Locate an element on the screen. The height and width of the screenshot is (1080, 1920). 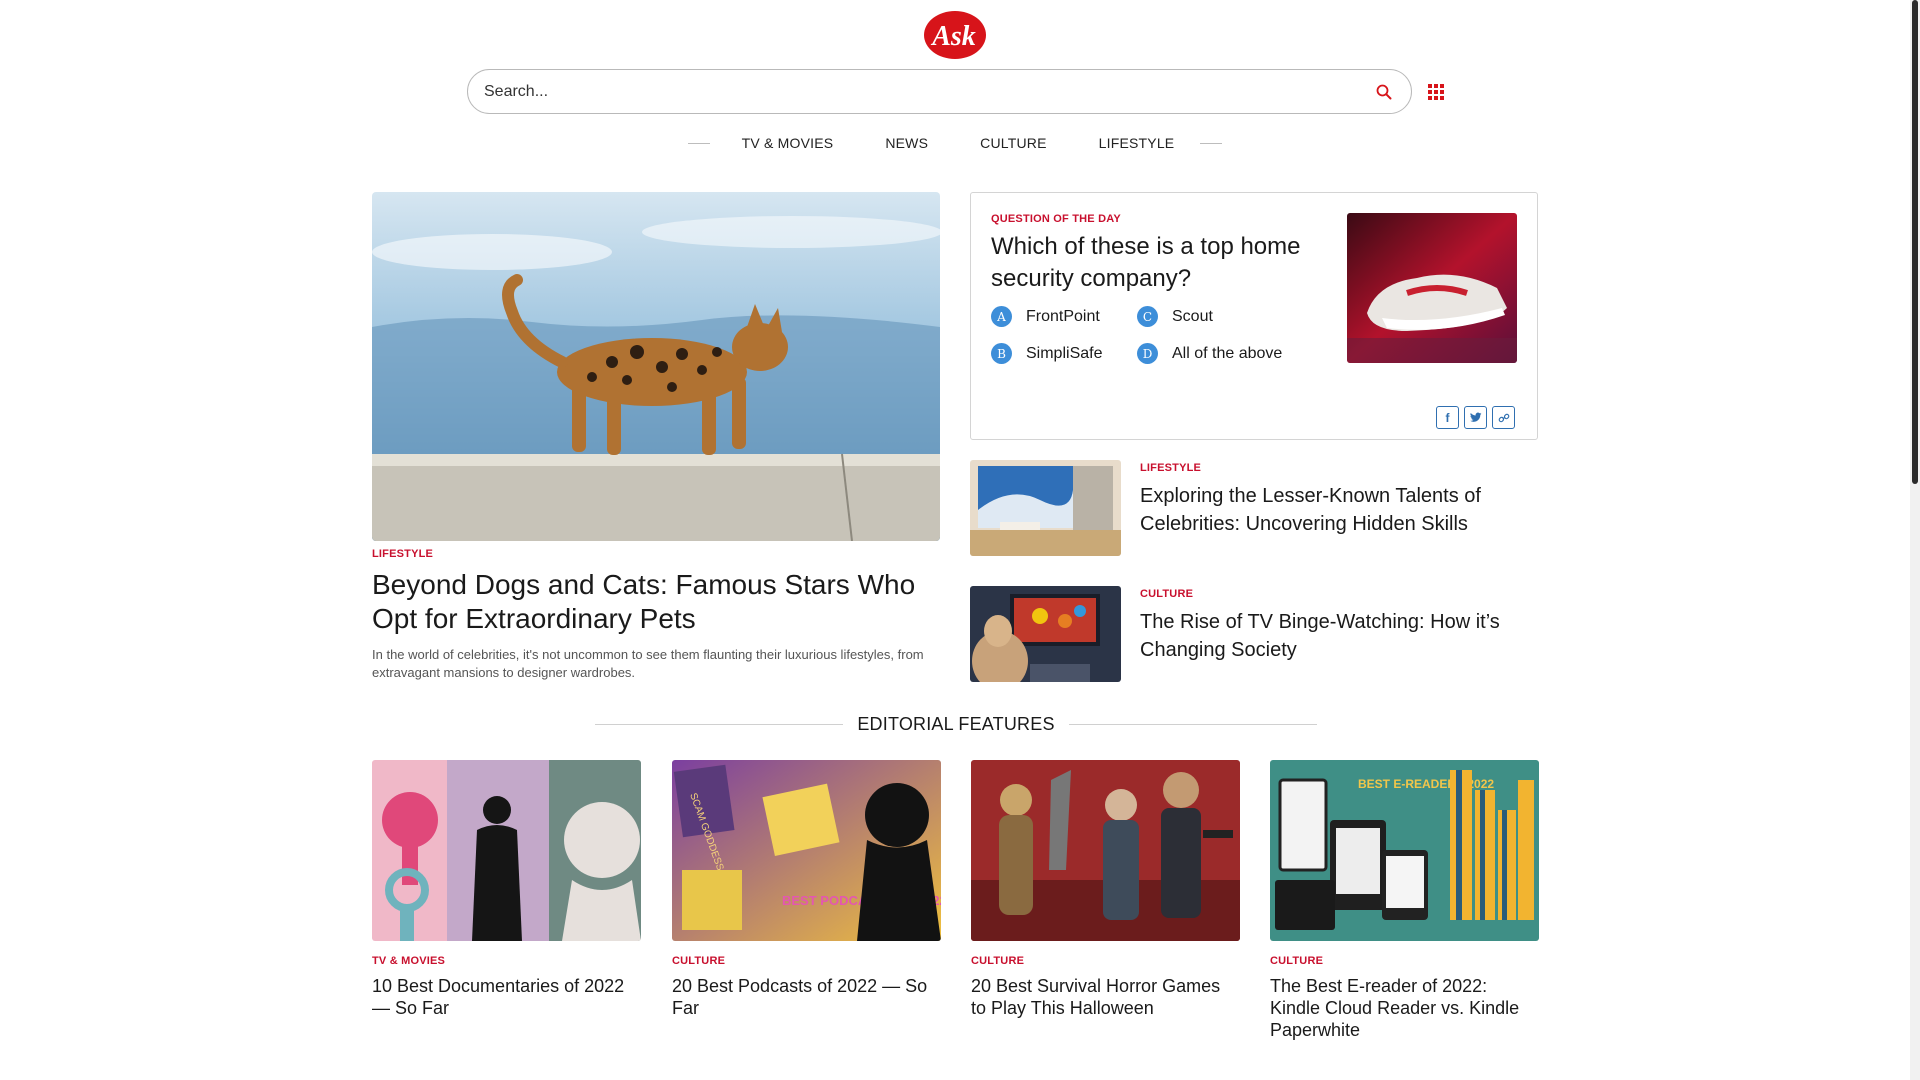
ask-logo: Ask is located at coordinates (955, 35).